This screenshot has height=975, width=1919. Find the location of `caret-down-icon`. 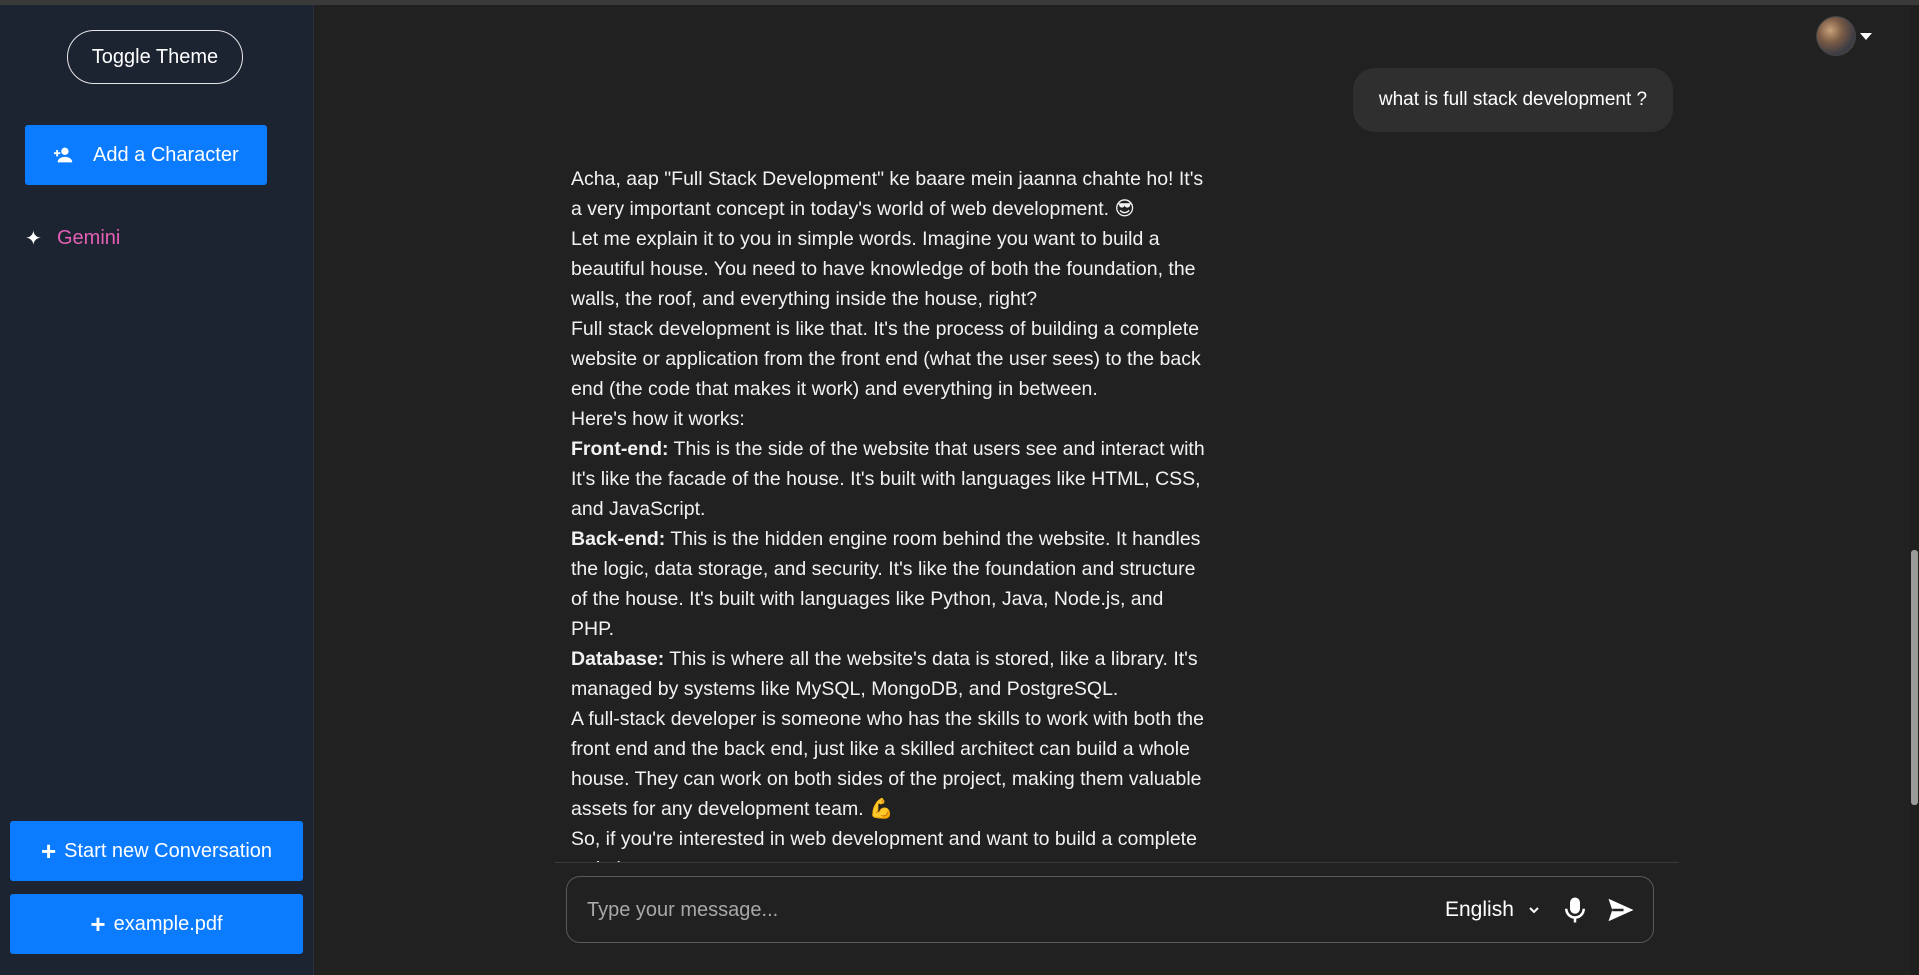

caret-down-icon is located at coordinates (1866, 36).